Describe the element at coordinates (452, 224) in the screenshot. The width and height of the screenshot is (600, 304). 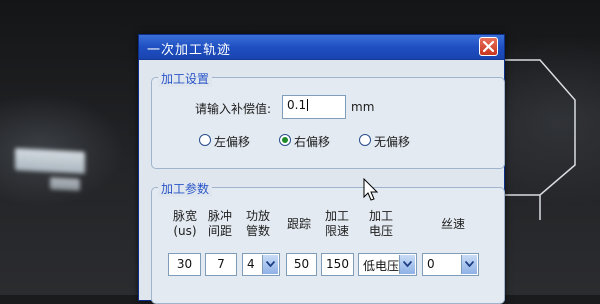
I see `header-wire-speed: 丝速` at that location.